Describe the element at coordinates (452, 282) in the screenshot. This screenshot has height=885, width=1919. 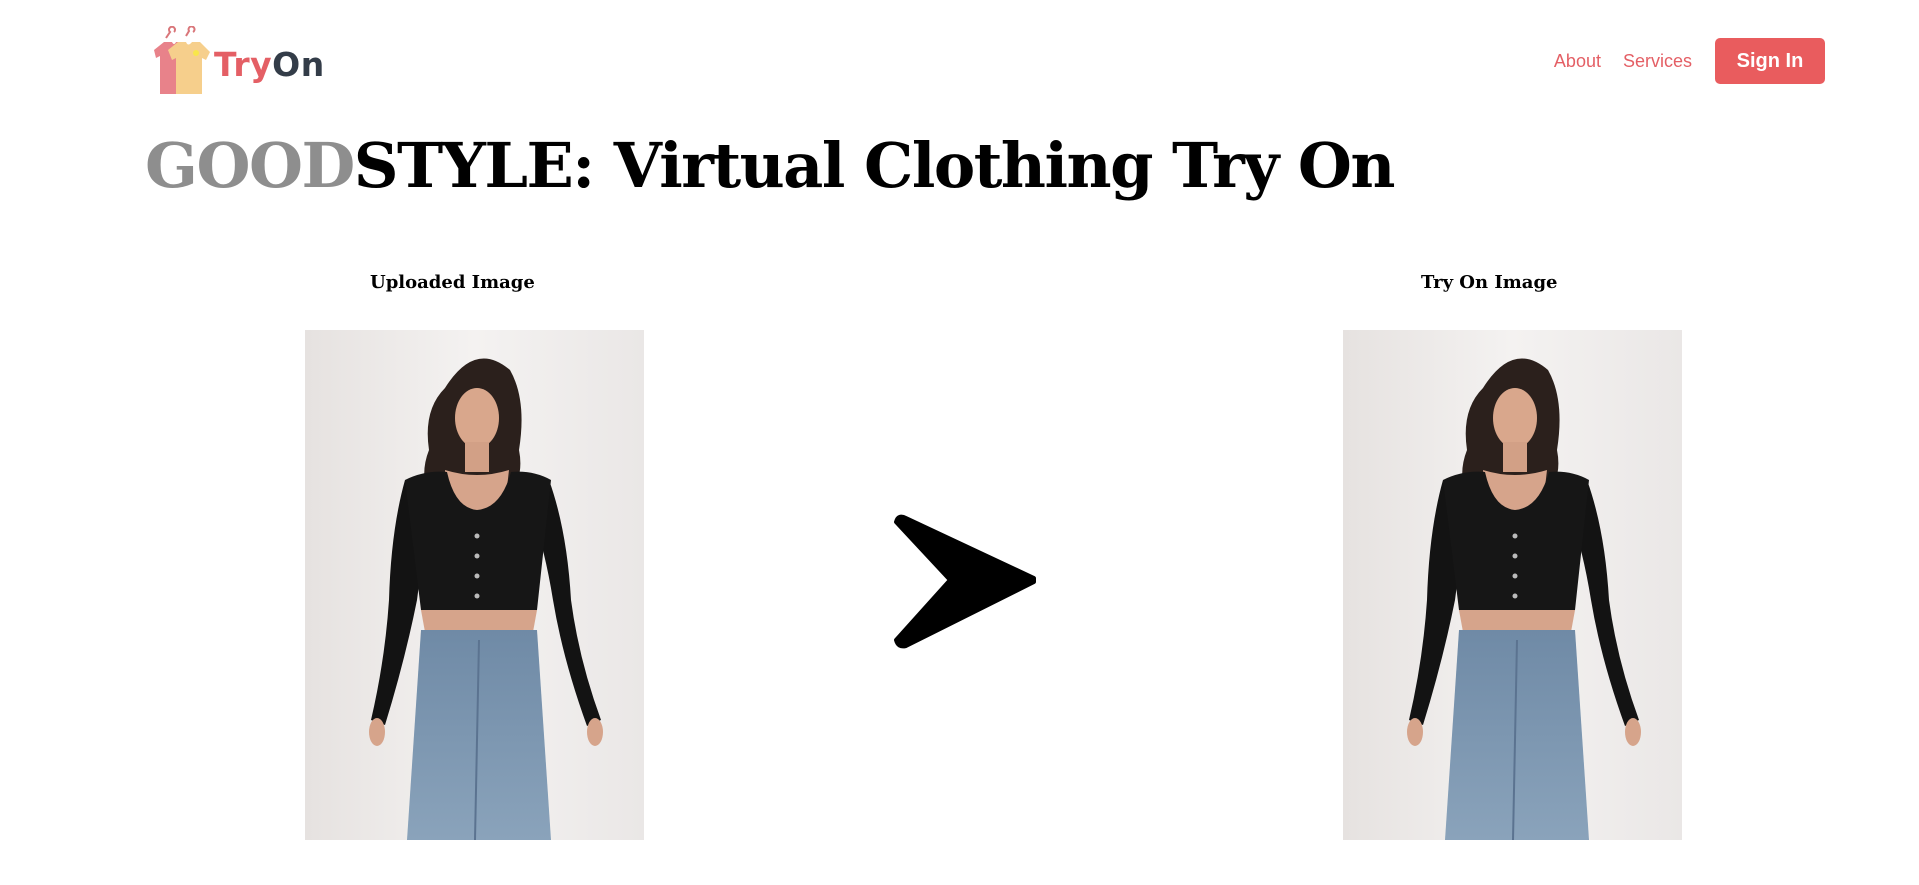
I see `uploaded-image-label: Uploaded Image` at that location.